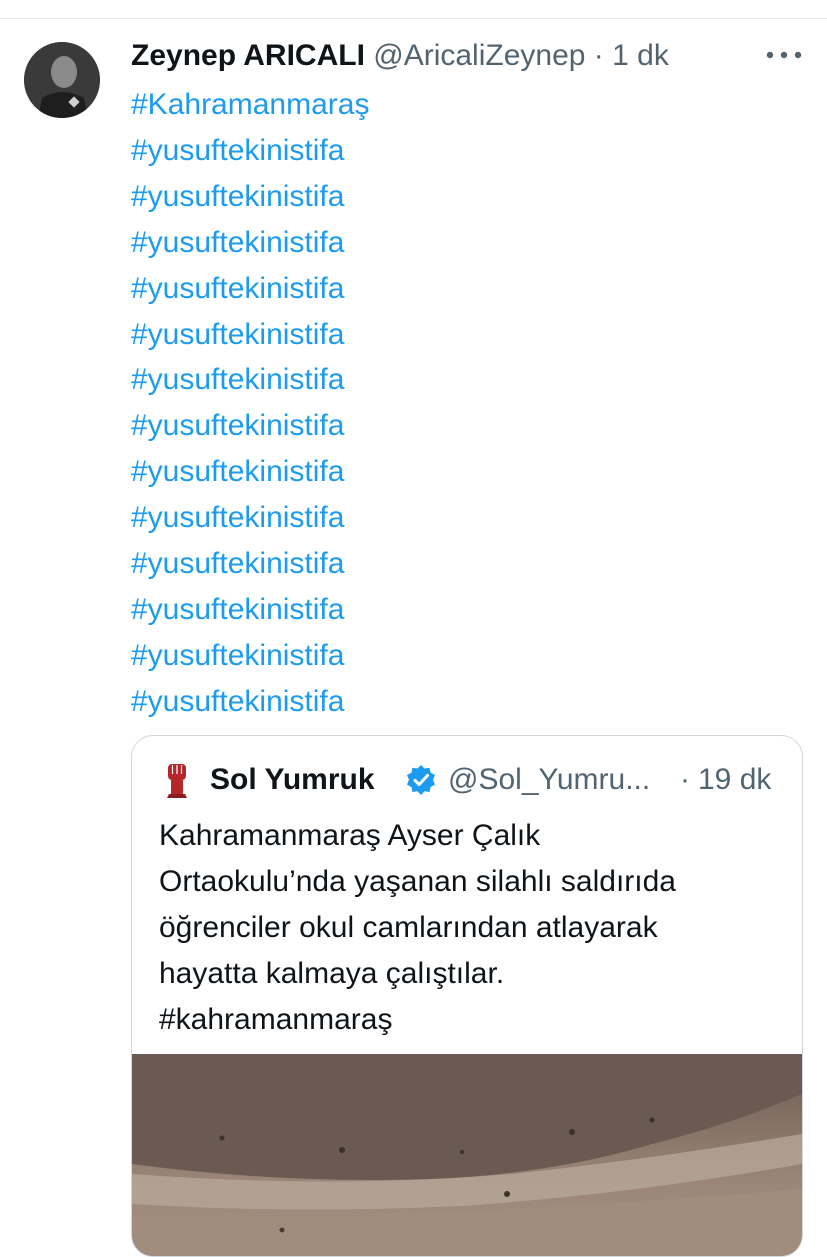 The height and width of the screenshot is (1257, 827). I want to click on quoted-text-line: öğrenciler okul camlarından atlayarak, so click(408, 927).